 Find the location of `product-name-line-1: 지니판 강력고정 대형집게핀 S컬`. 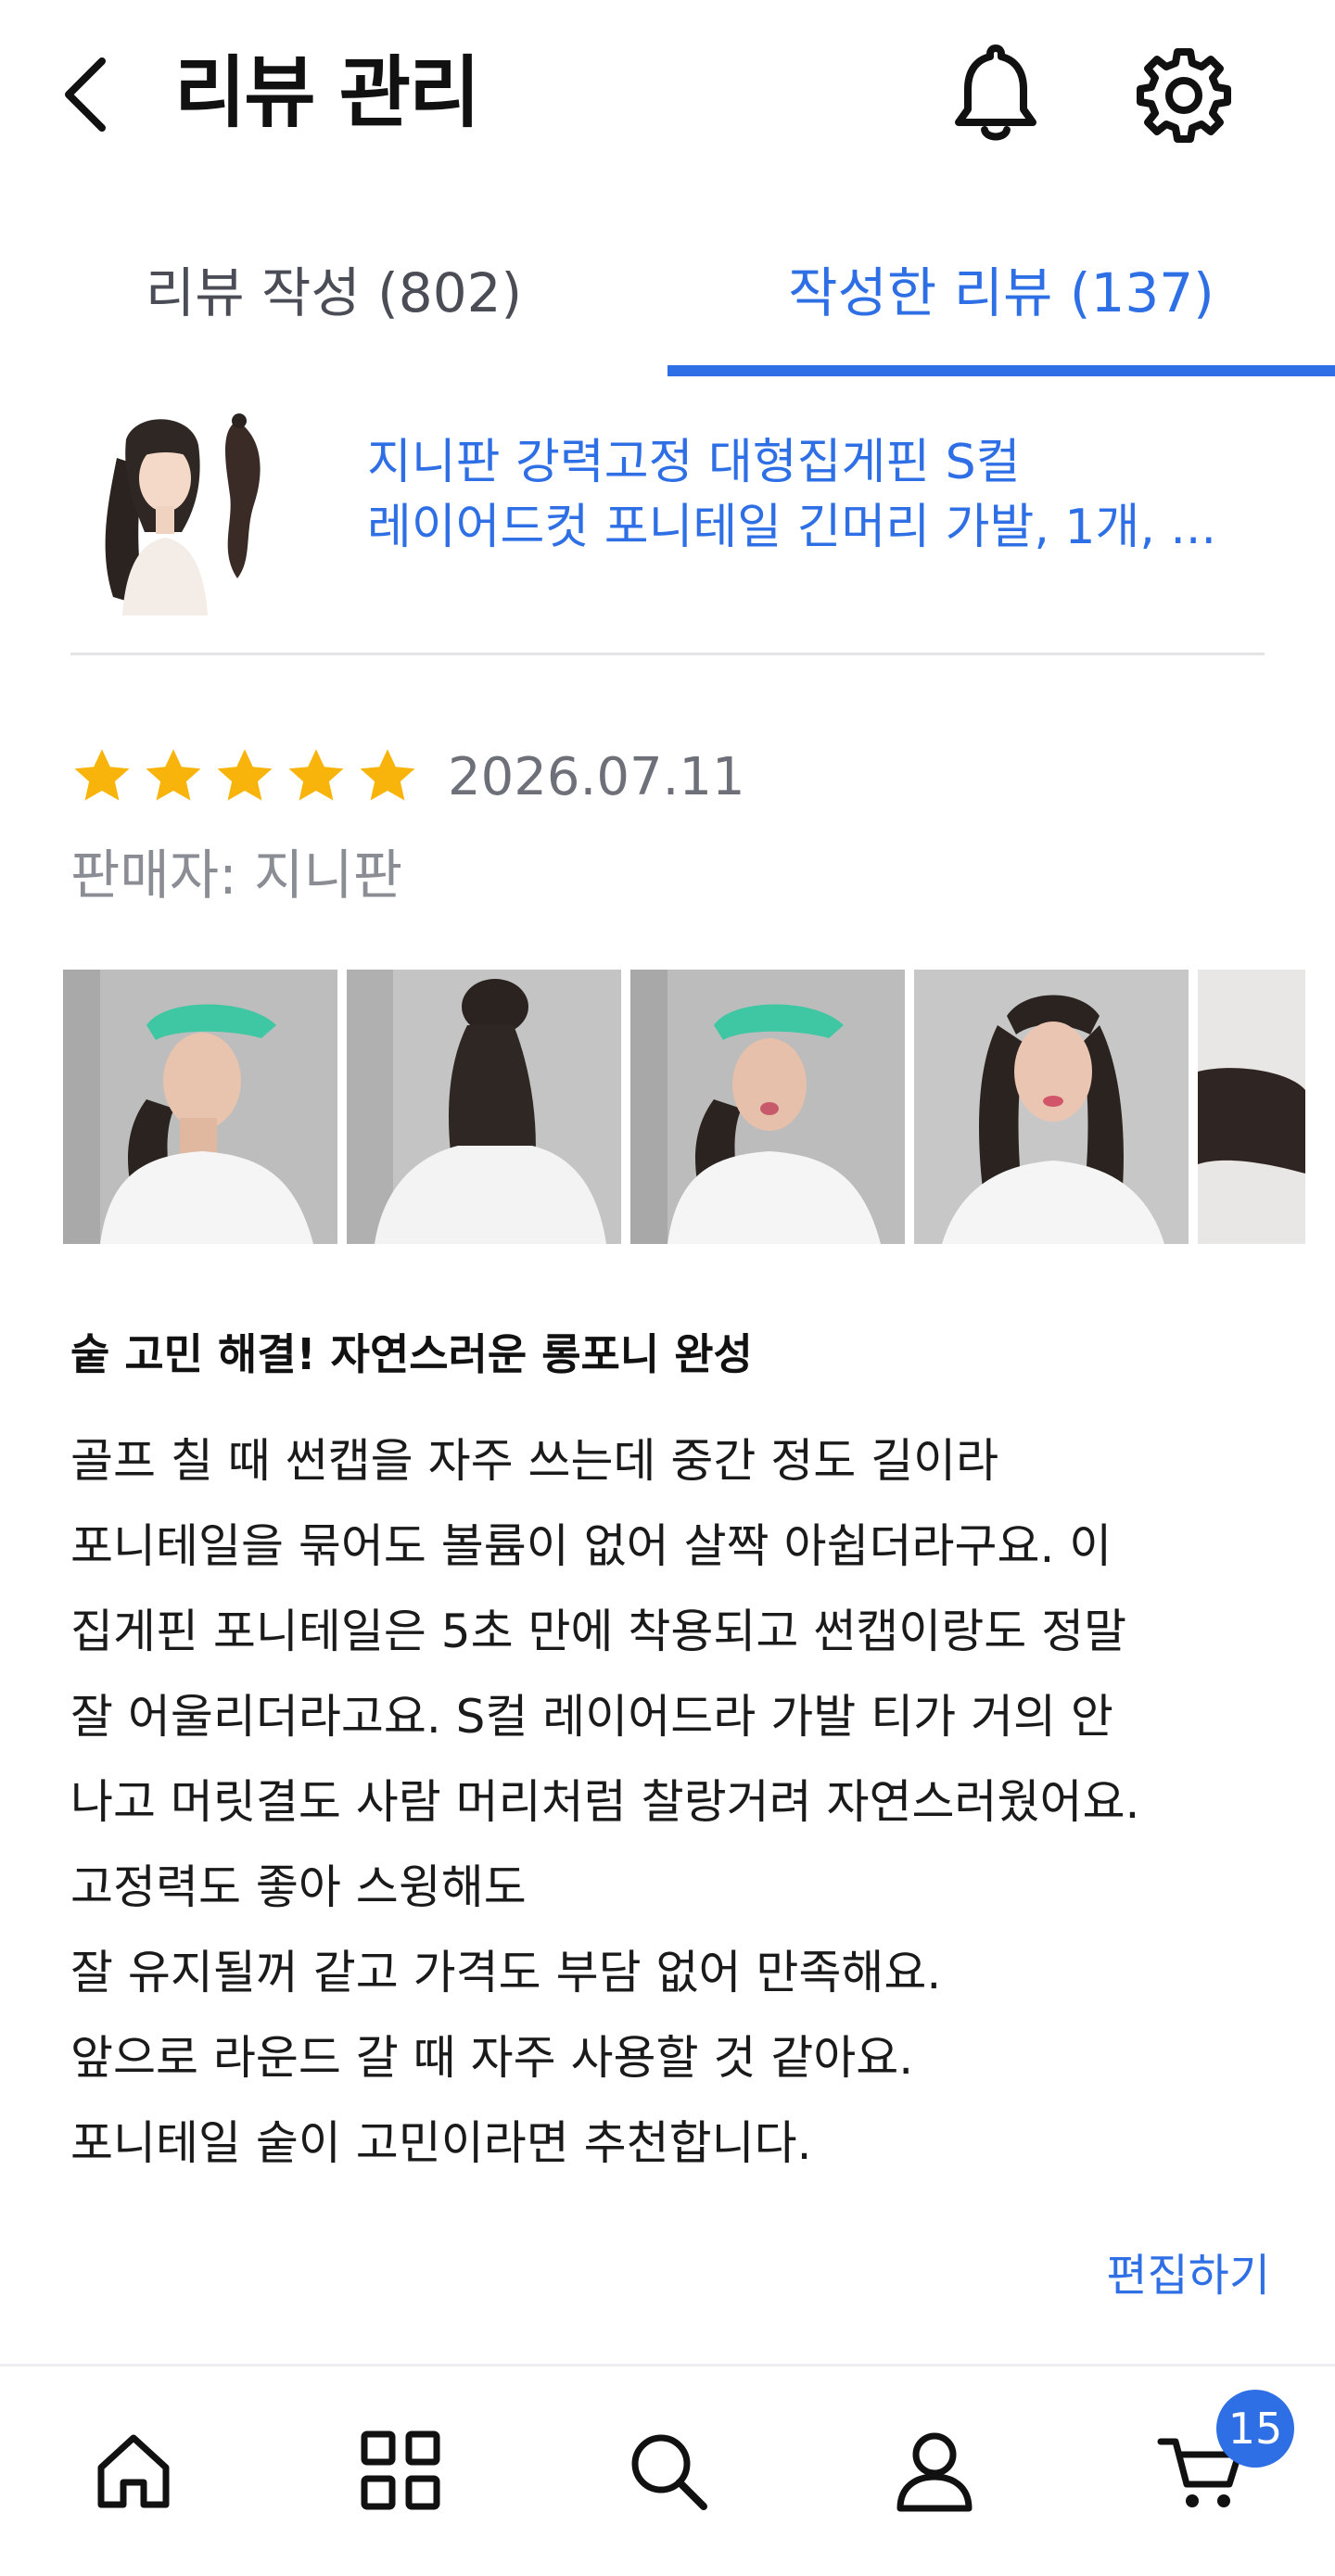

product-name-line-1: 지니판 강력고정 대형집게핀 S컬 is located at coordinates (694, 462).